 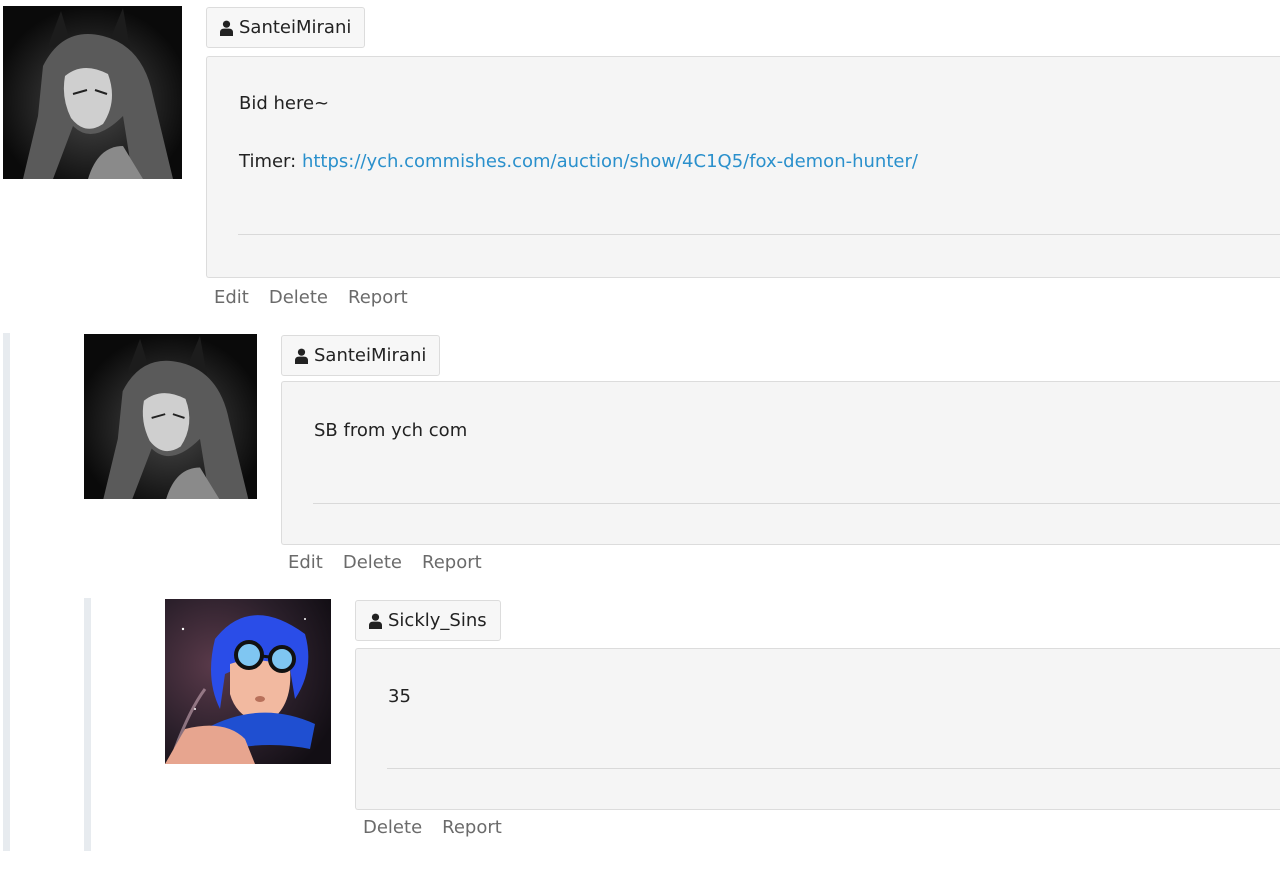 What do you see at coordinates (399, 696) in the screenshot?
I see `comment-text: 35` at bounding box center [399, 696].